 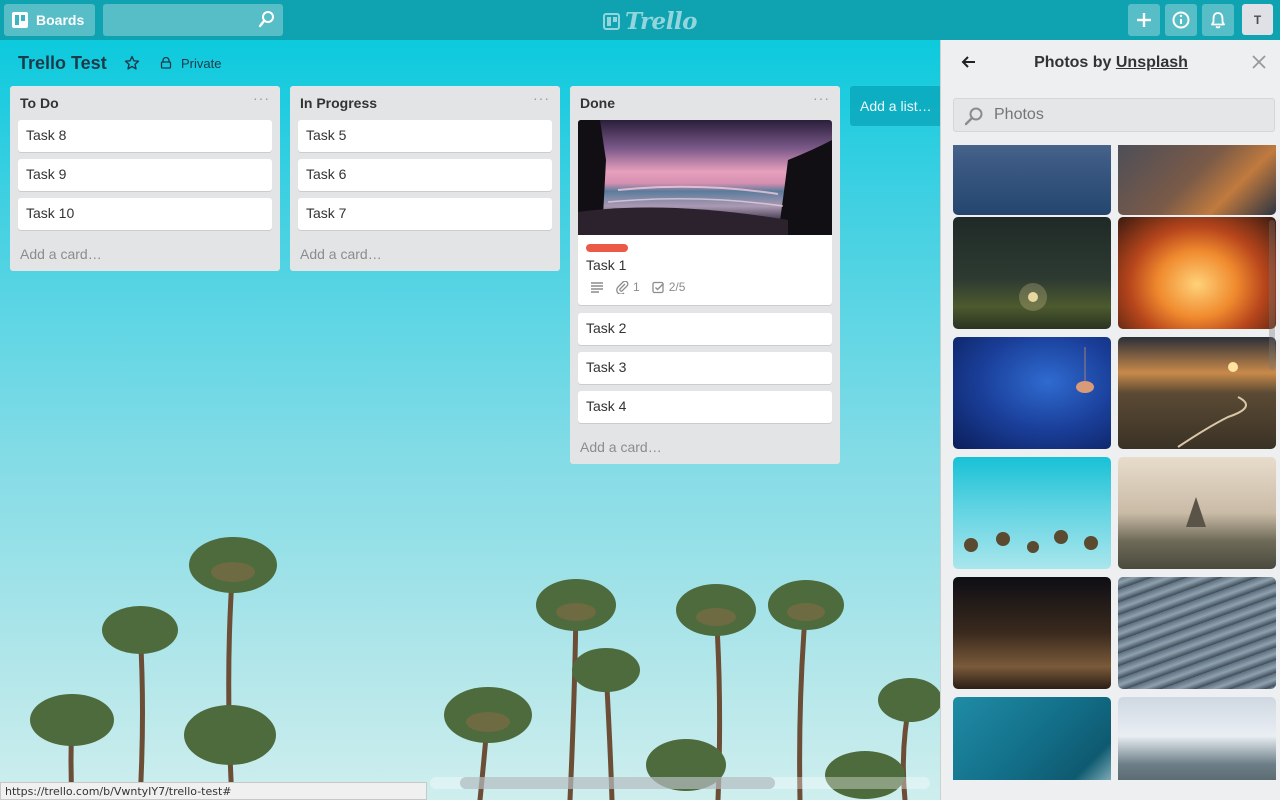 I want to click on beach-sunset-image, so click(x=705, y=177).